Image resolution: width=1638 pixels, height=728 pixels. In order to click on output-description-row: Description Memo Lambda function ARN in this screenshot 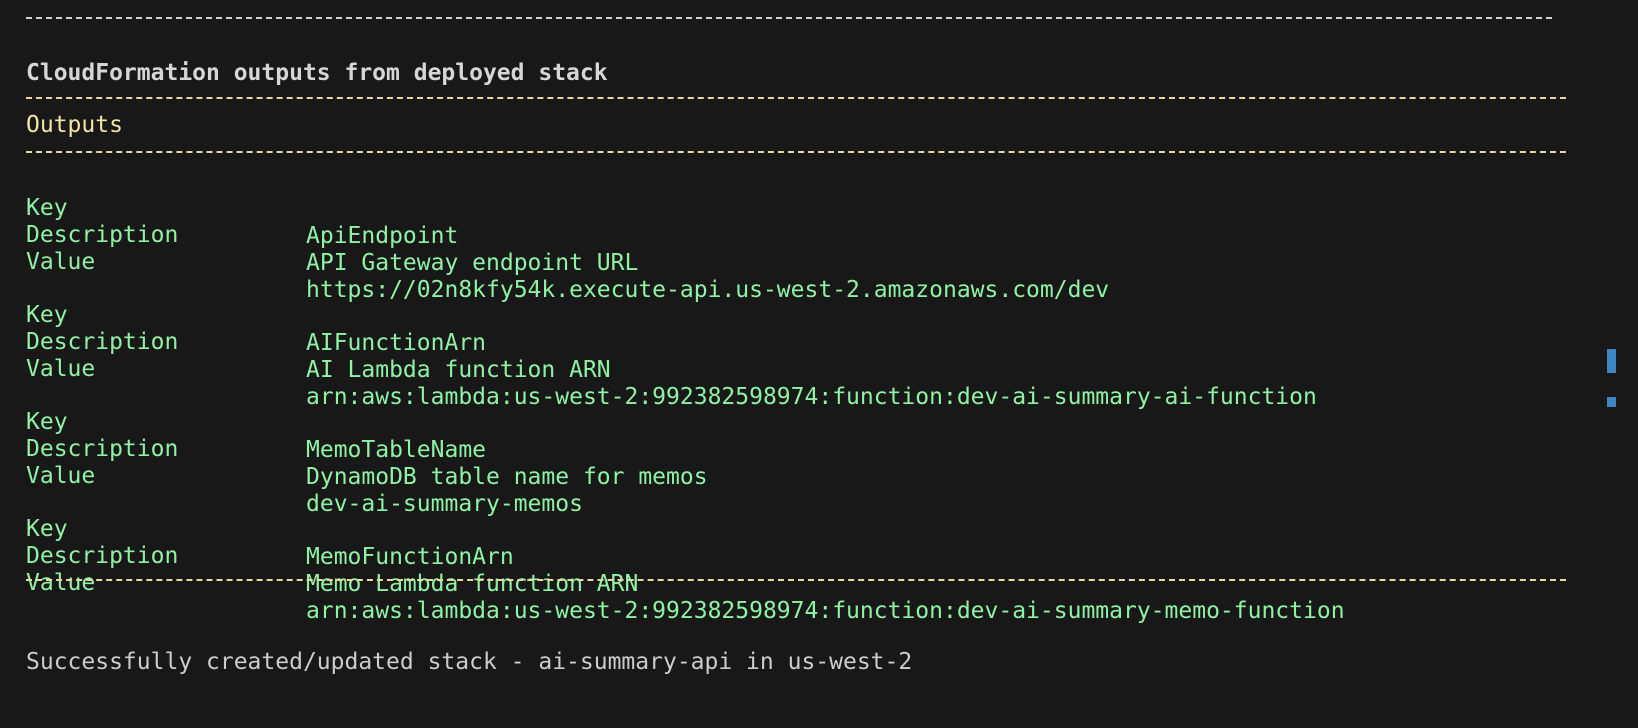, I will do `click(332, 555)`.